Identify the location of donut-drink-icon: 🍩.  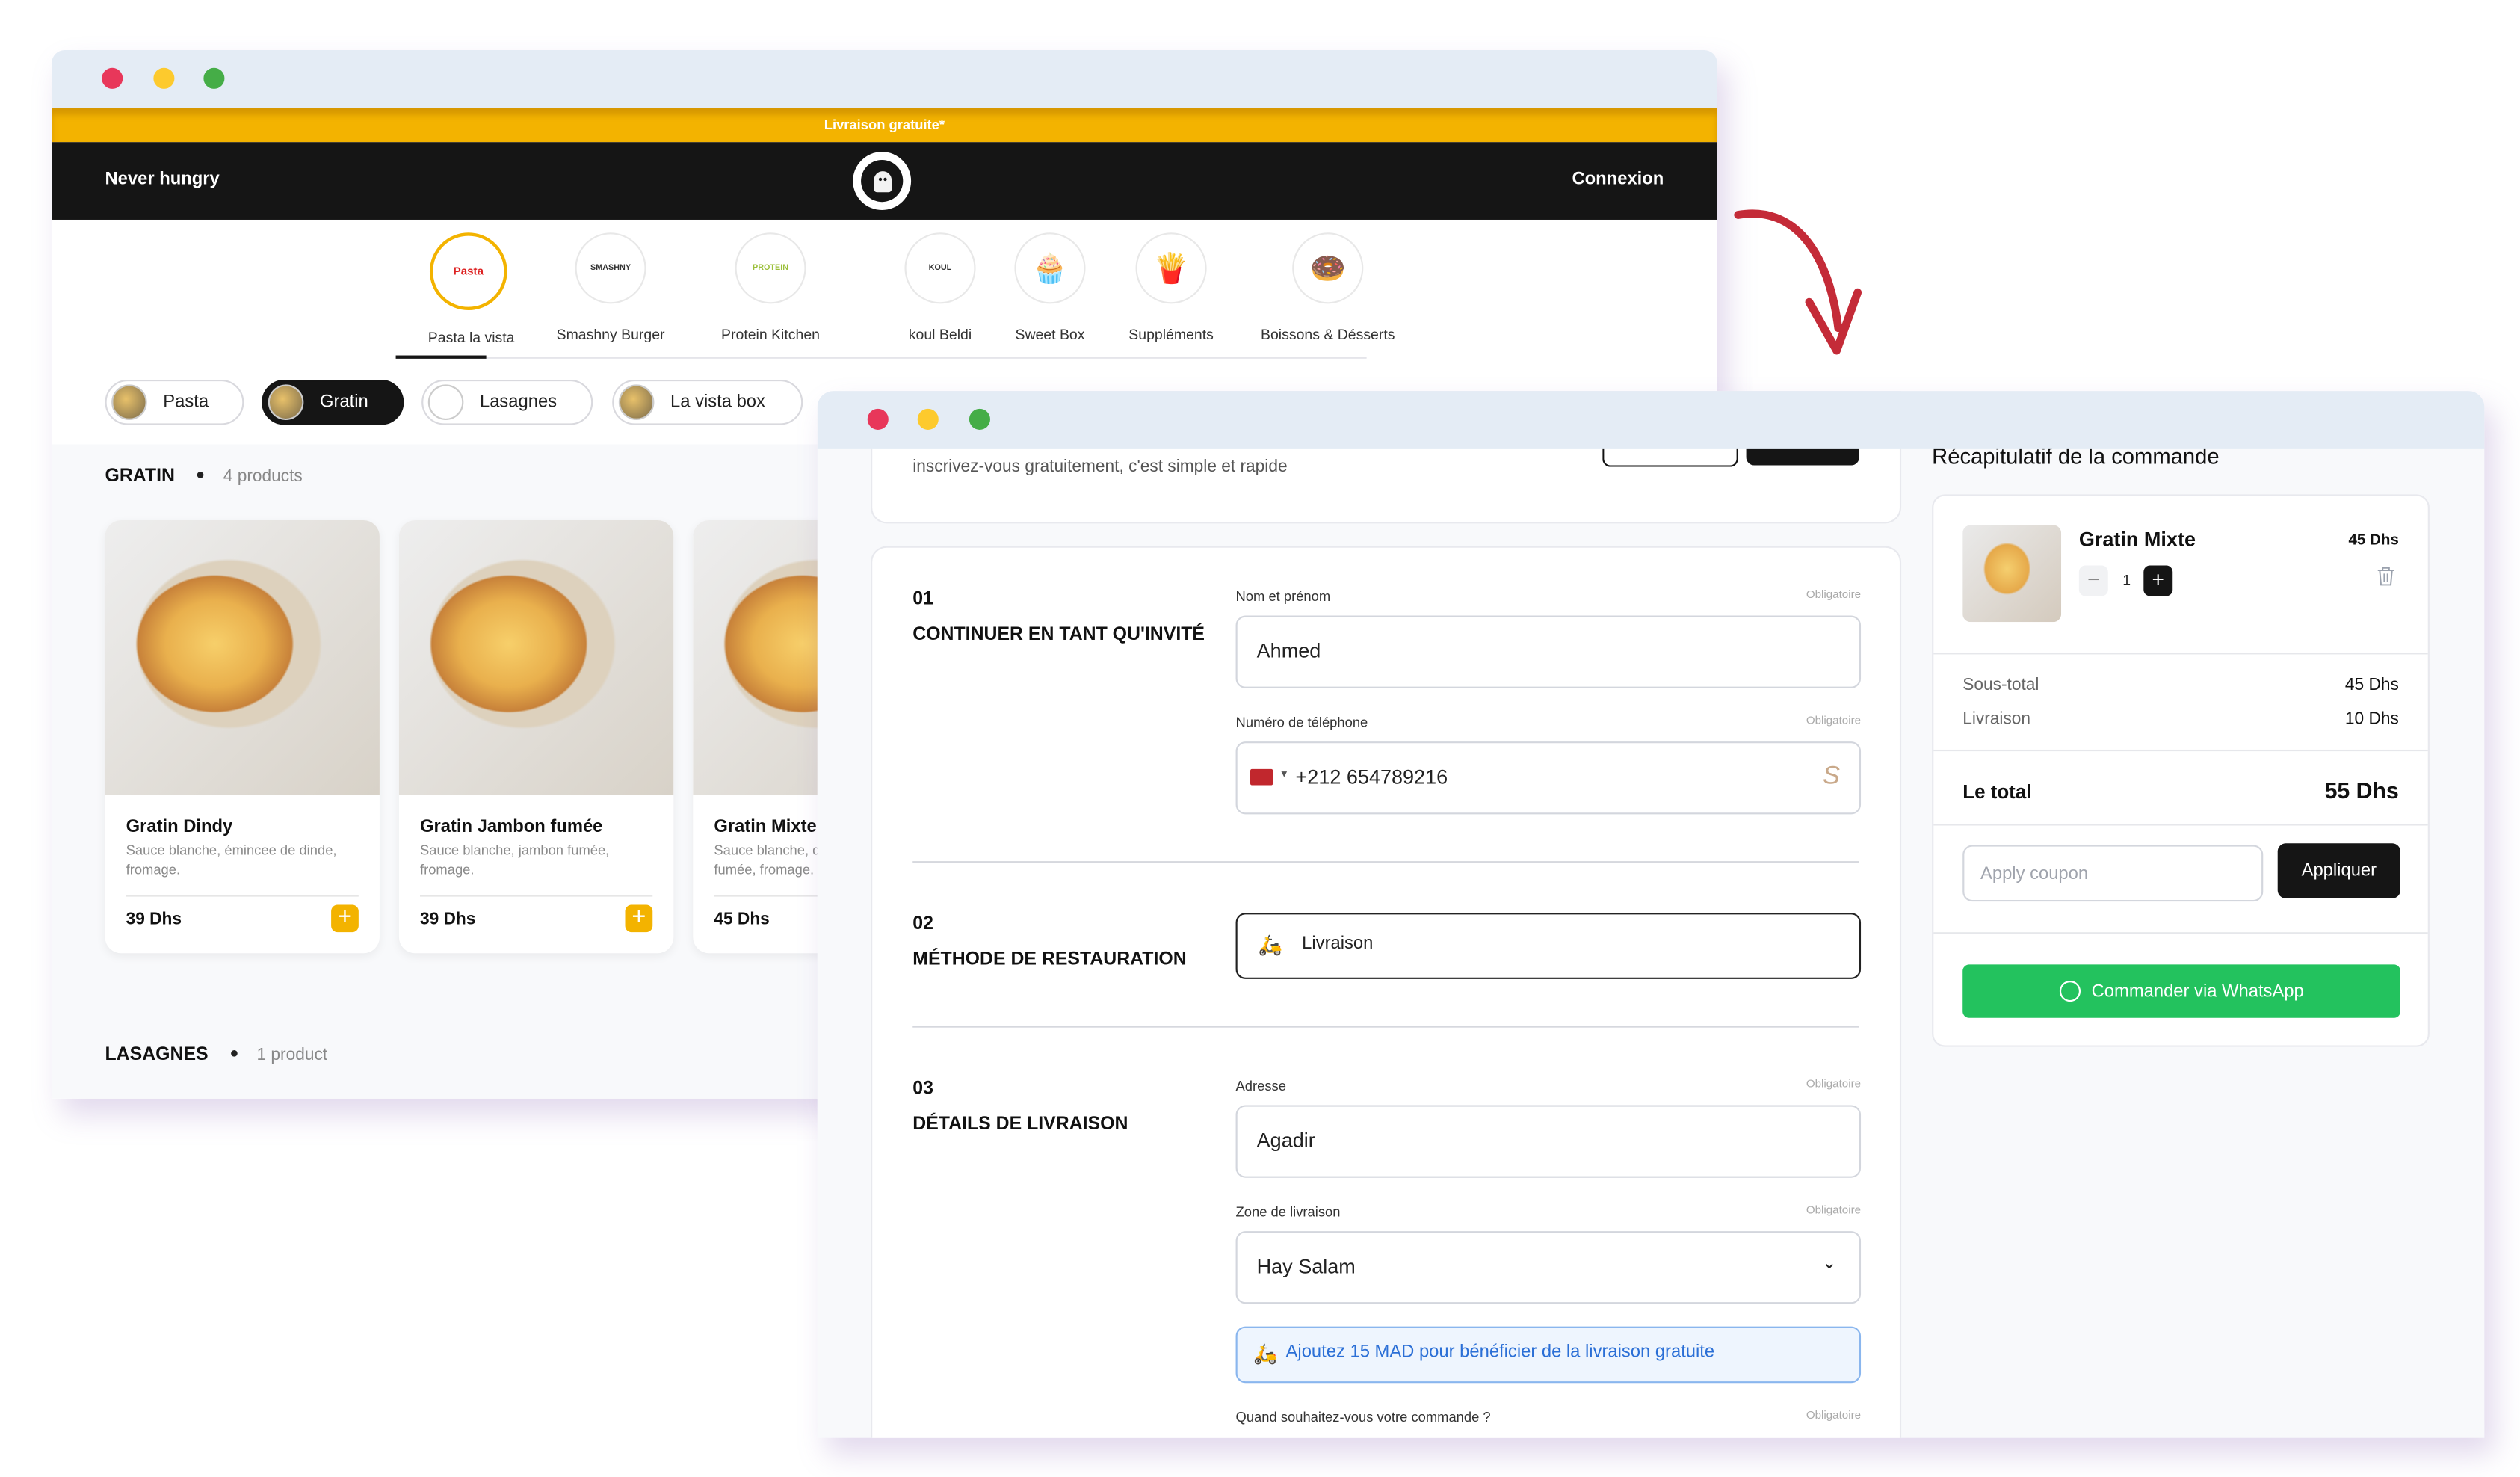
(1328, 268).